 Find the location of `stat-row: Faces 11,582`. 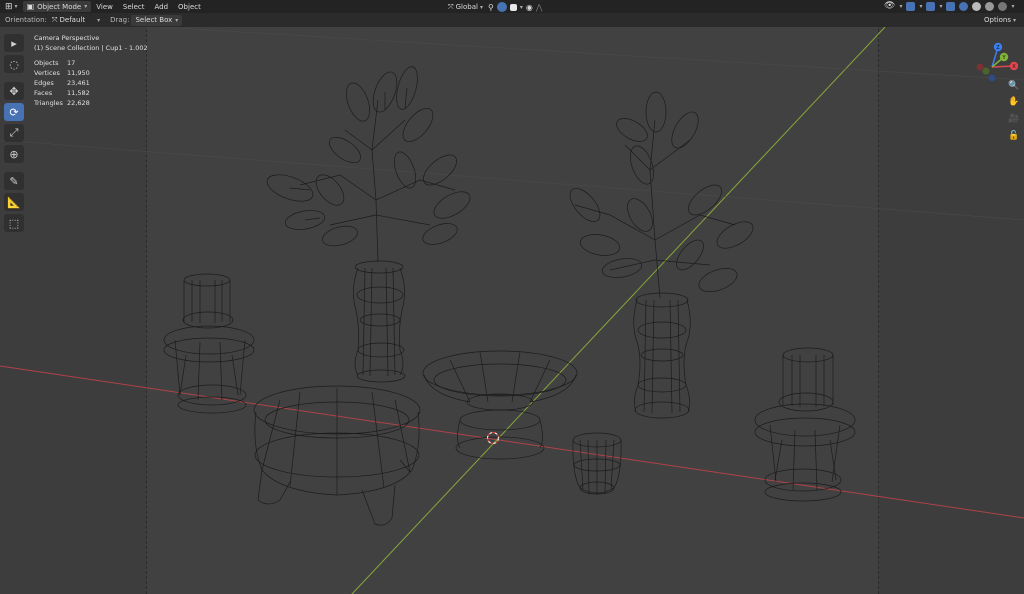

stat-row: Faces 11,582 is located at coordinates (62, 93).